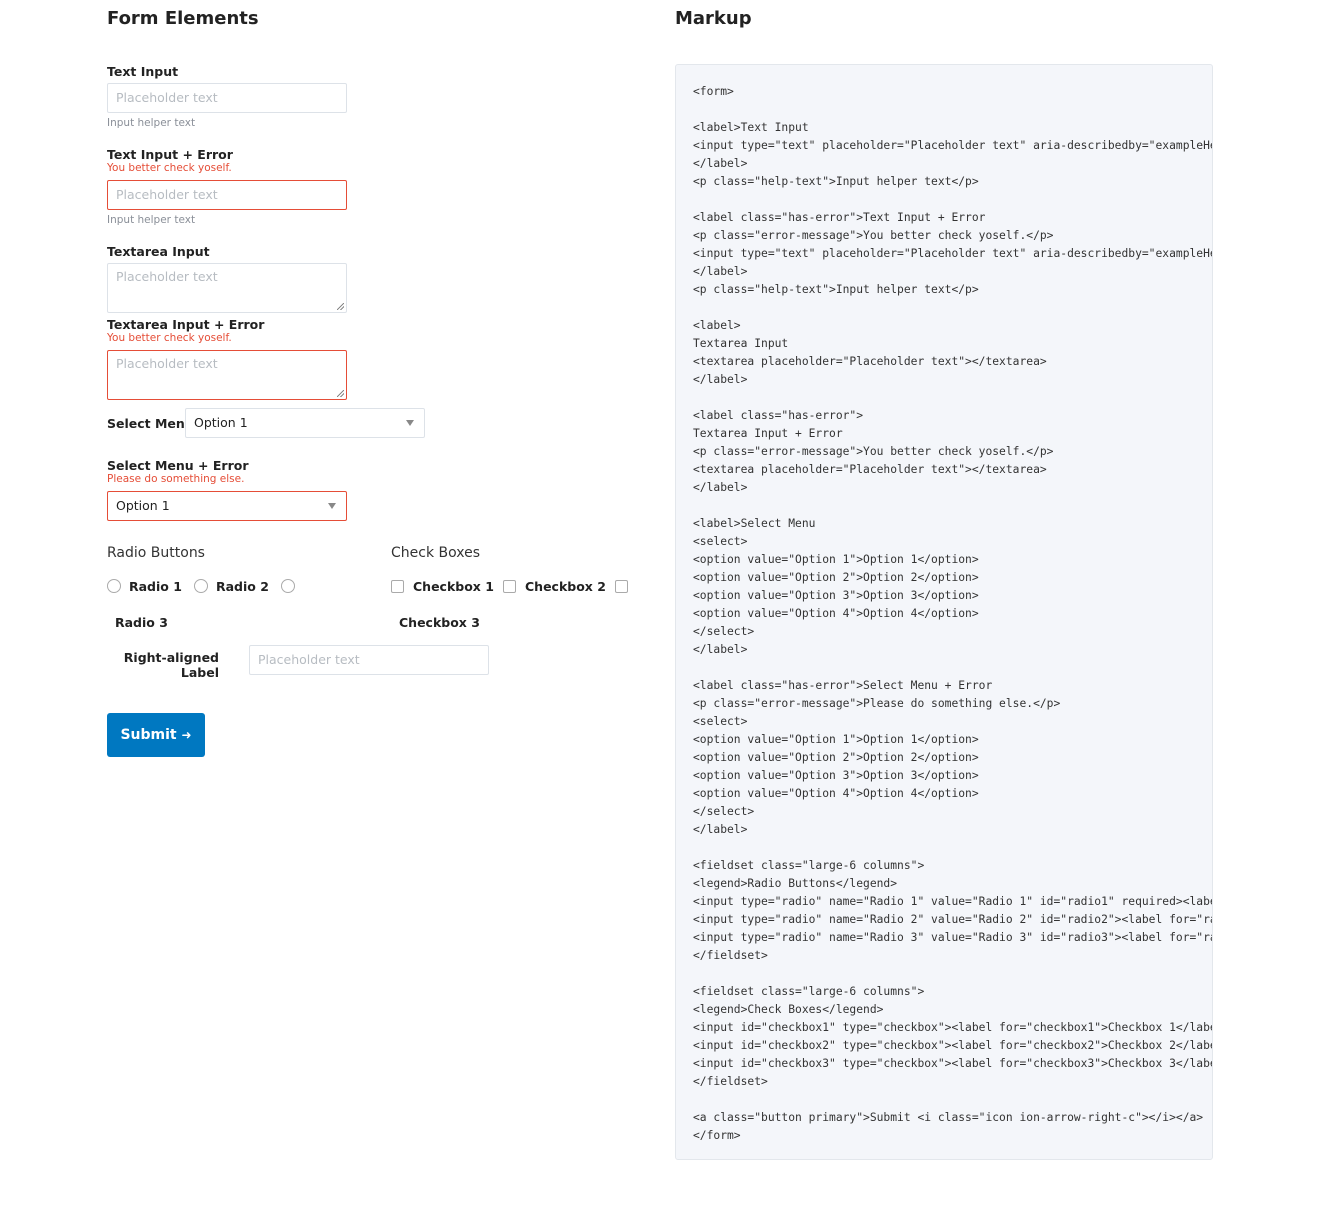 Image resolution: width=1321 pixels, height=1213 pixels. What do you see at coordinates (227, 506) in the screenshot?
I see `select-menu-error: Option 1` at bounding box center [227, 506].